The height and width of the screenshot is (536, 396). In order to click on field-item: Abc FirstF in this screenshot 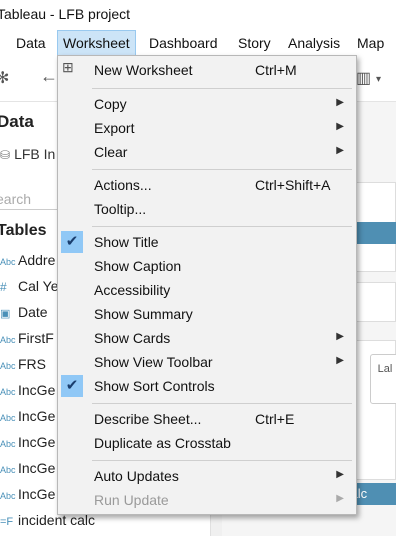, I will do `click(27, 338)`.